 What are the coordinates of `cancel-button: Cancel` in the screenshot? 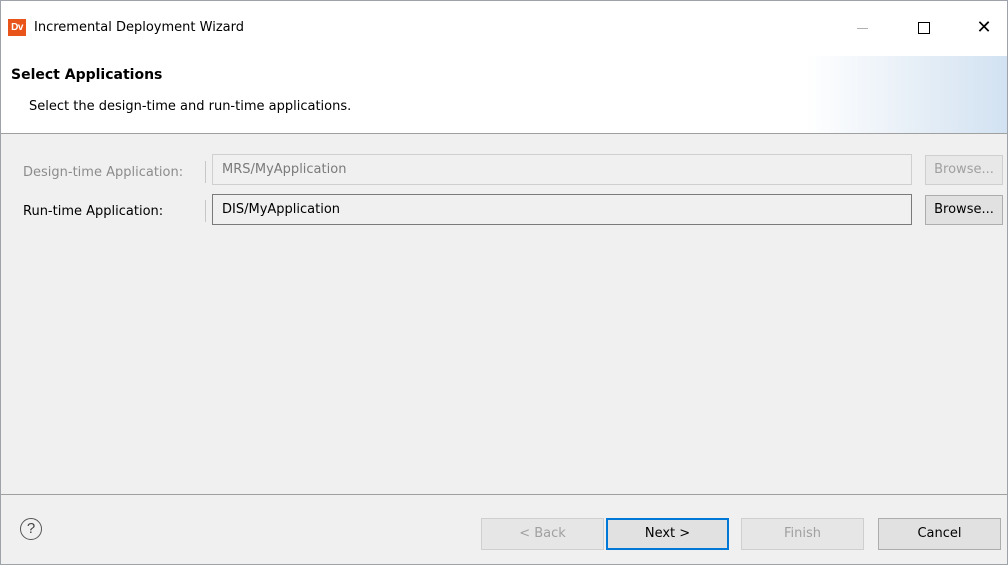 It's located at (939, 534).